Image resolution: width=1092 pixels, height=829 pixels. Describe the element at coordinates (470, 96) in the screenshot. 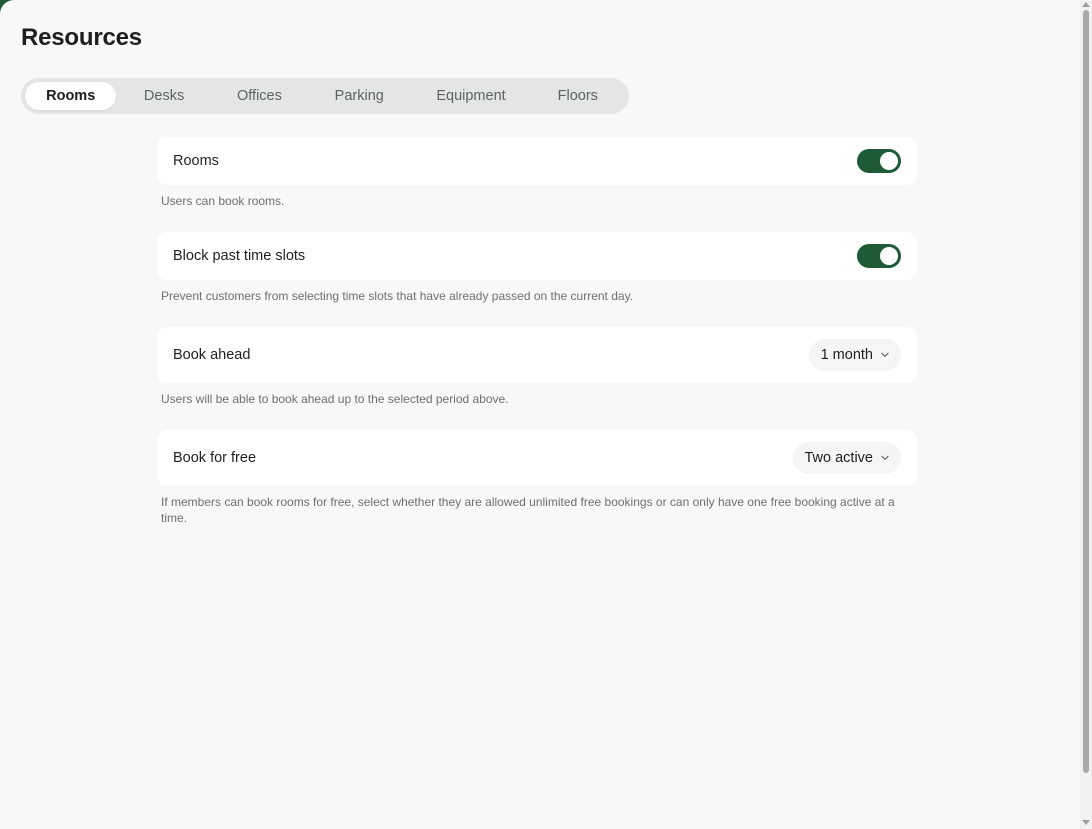

I see `tab-equipment: Equipment` at that location.